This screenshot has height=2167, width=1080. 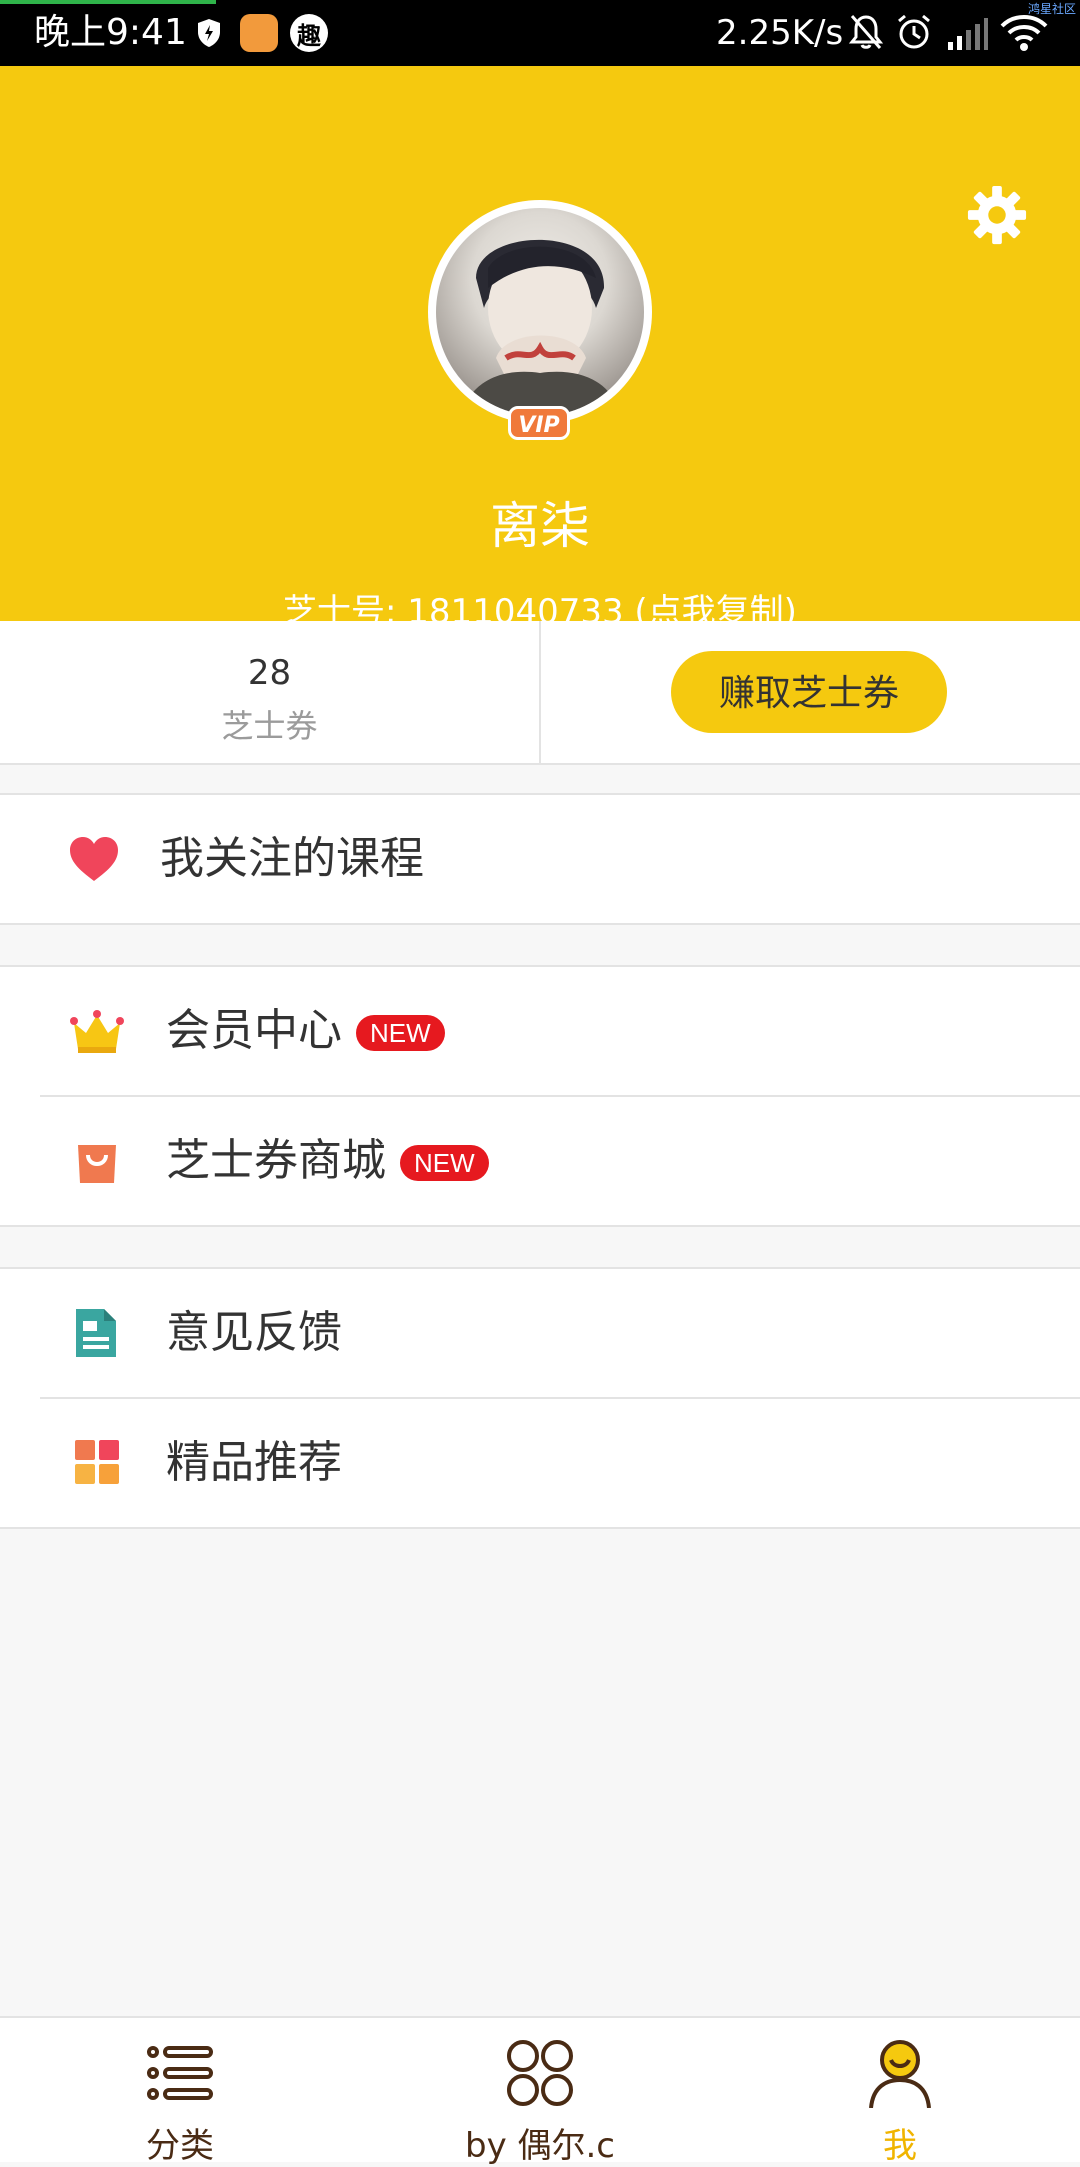 What do you see at coordinates (1024, 33) in the screenshot?
I see `wifi-icon` at bounding box center [1024, 33].